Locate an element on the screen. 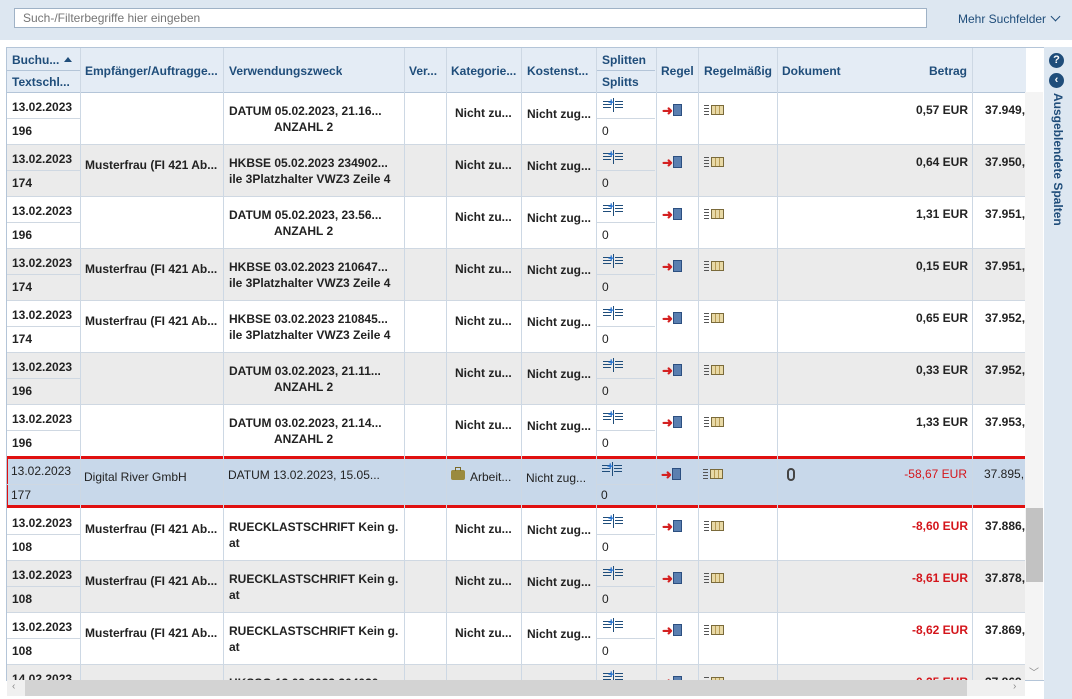 This screenshot has width=1072, height=699. vertical-scrollbar is located at coordinates (1034, 386).